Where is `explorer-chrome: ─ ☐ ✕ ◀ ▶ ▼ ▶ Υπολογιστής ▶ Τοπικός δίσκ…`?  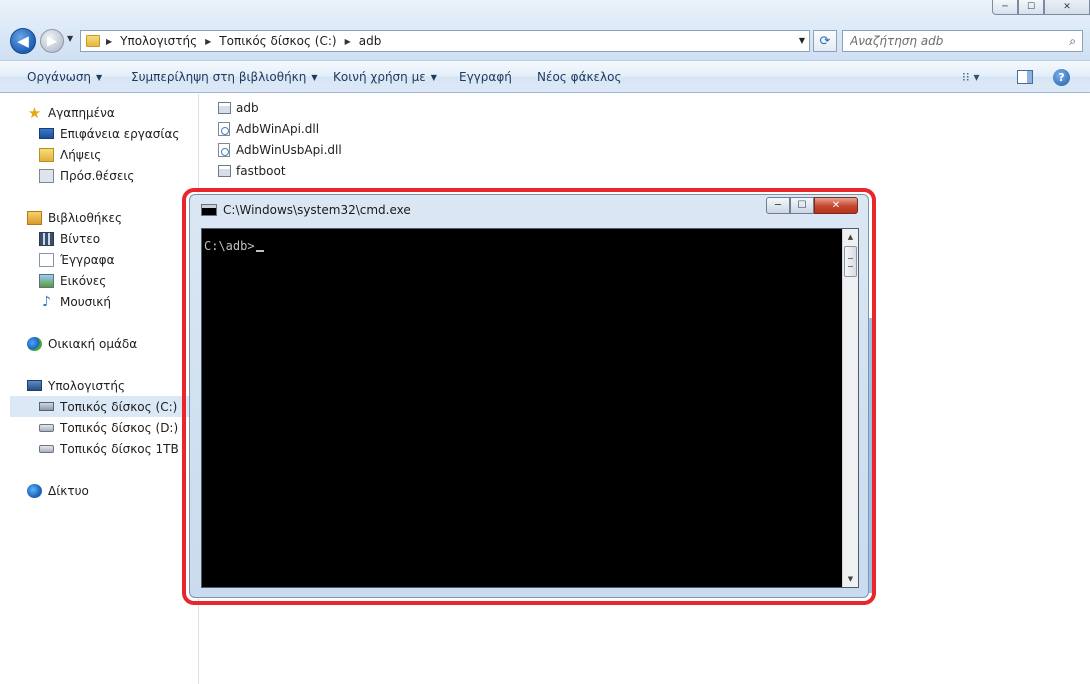 explorer-chrome: ─ ☐ ✕ ◀ ▶ ▼ ▶ Υπολογιστής ▶ Τοπικός δίσκ… is located at coordinates (545, 30).